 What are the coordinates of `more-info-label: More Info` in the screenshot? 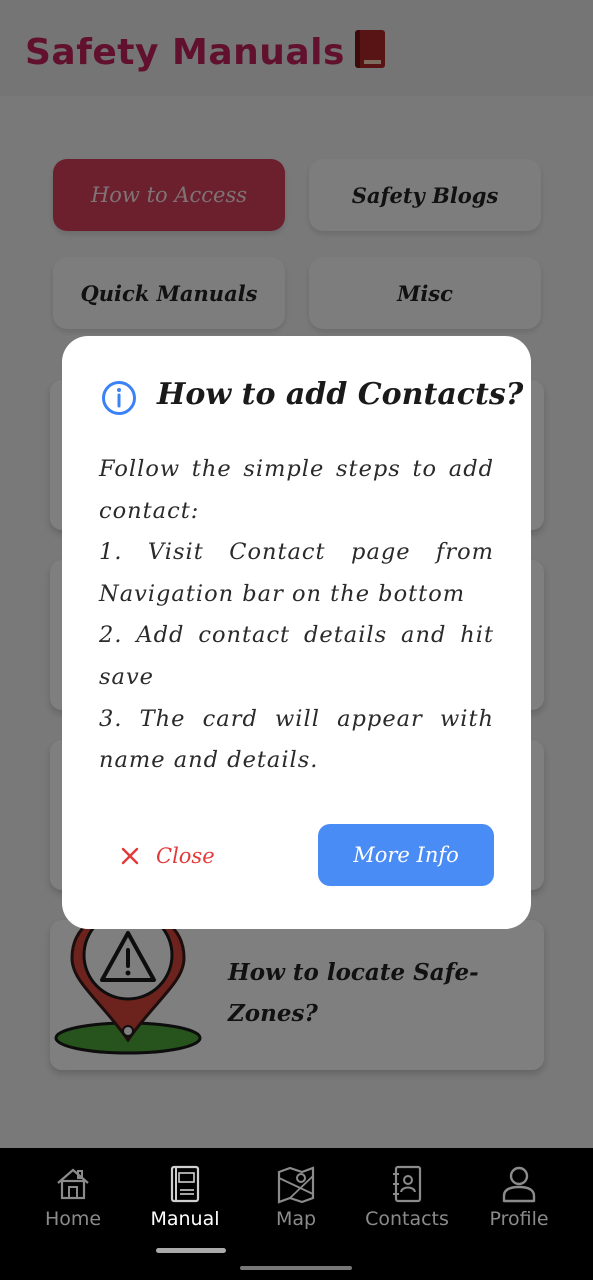 It's located at (406, 855).